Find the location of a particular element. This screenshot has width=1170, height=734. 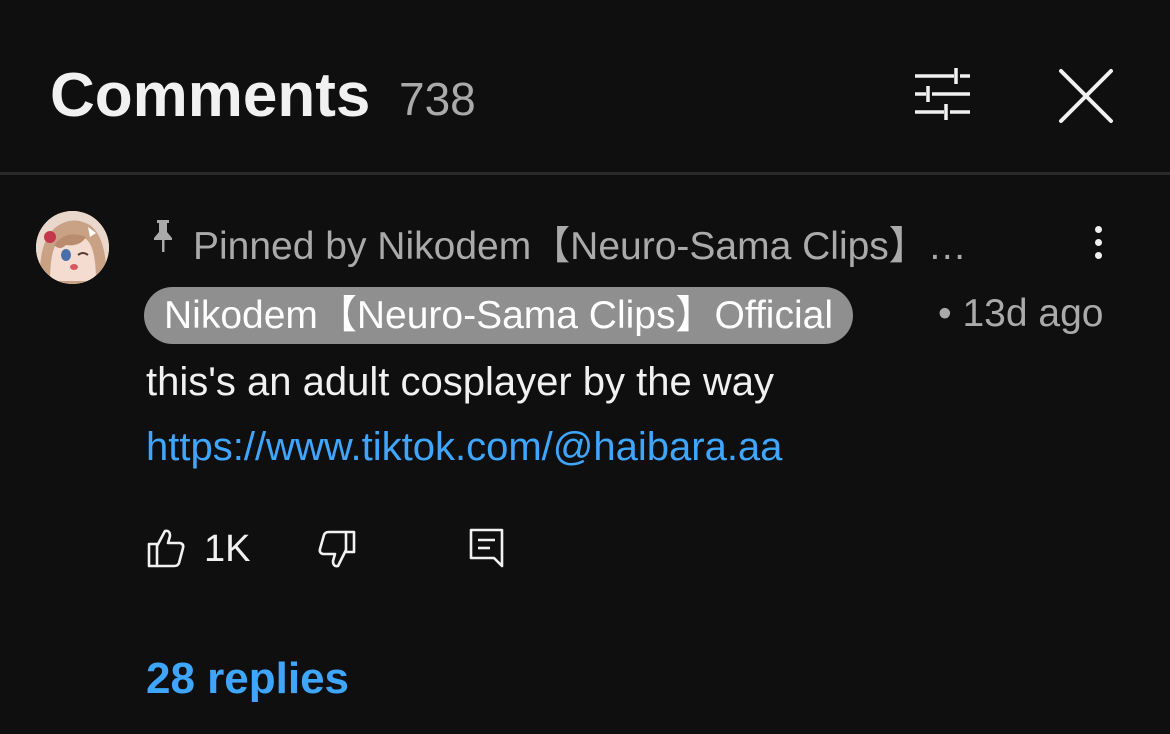

comment-timestamp: • 13d ago is located at coordinates (1021, 313).